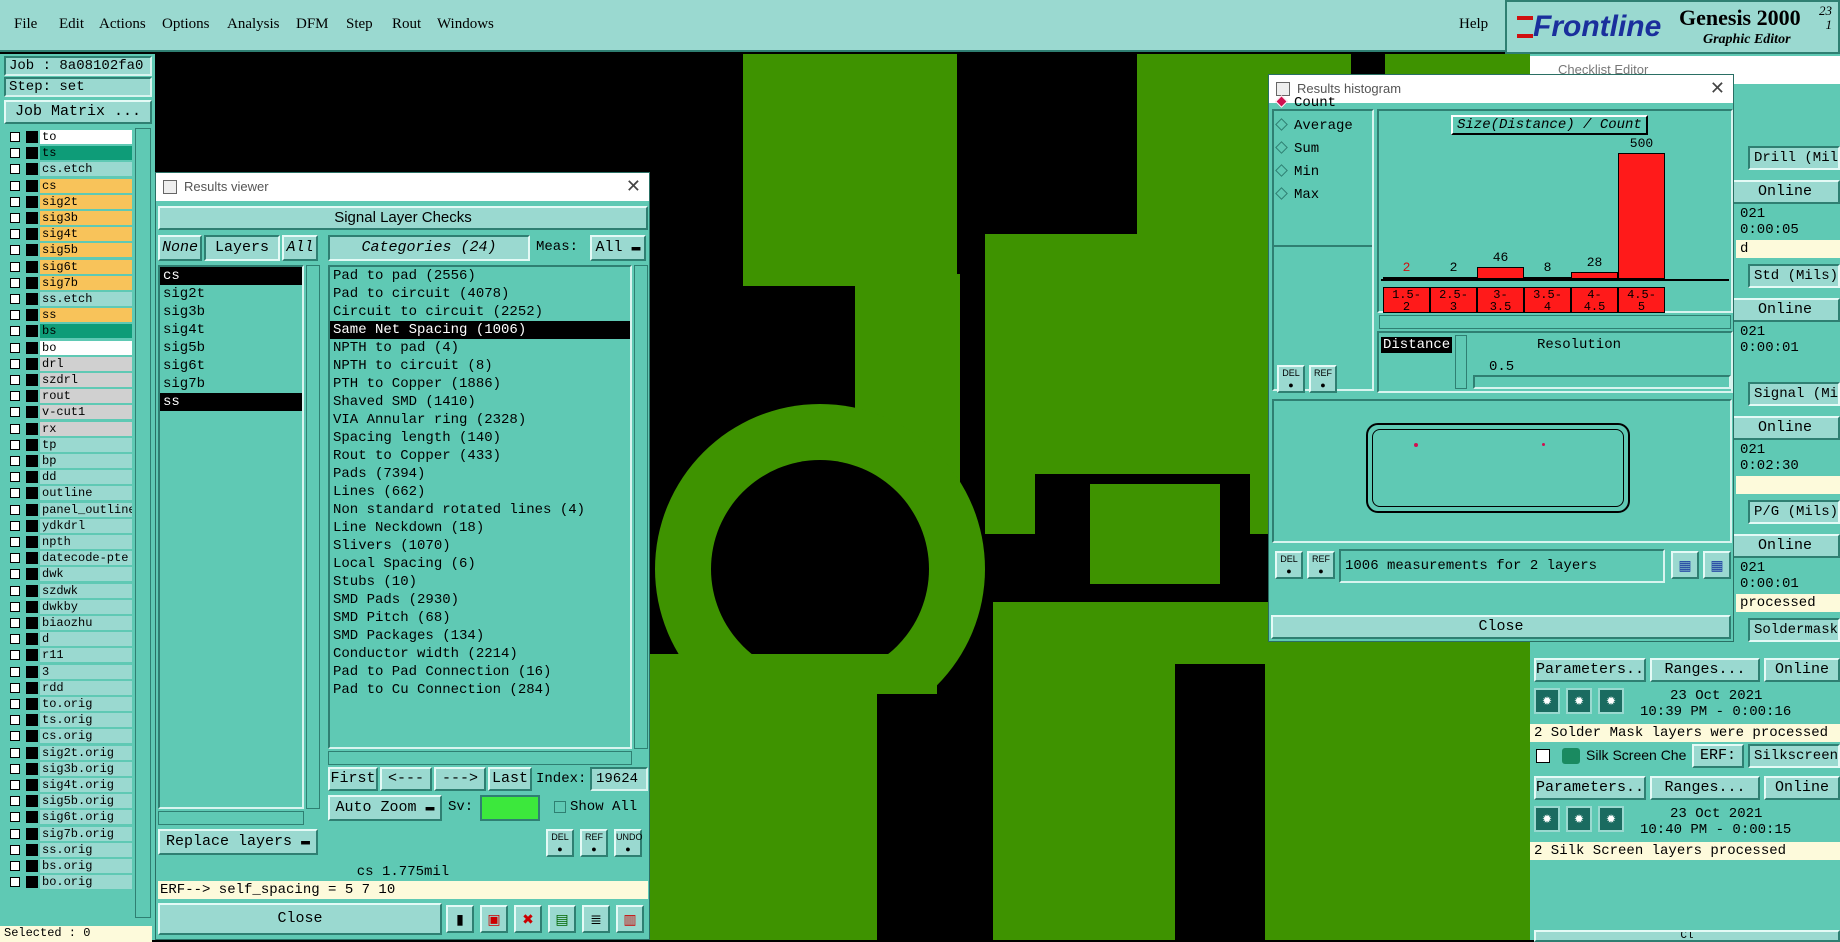 The width and height of the screenshot is (1840, 942). What do you see at coordinates (1406, 300) in the screenshot?
I see `bin-label: 1.5- 2` at bounding box center [1406, 300].